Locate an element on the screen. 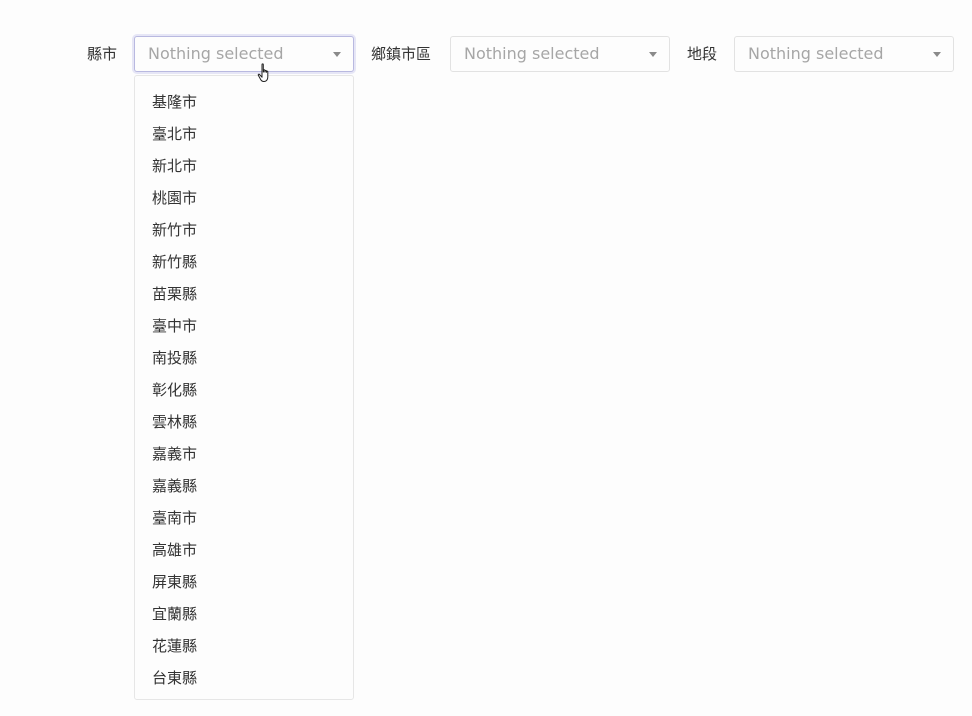 The image size is (972, 716). dropdown-option: 基隆市 is located at coordinates (244, 102).